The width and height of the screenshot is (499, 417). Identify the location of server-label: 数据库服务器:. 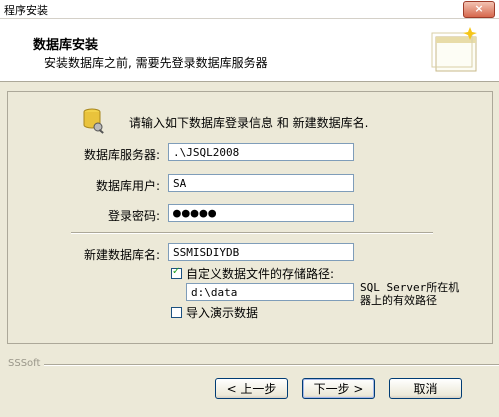
(121, 155).